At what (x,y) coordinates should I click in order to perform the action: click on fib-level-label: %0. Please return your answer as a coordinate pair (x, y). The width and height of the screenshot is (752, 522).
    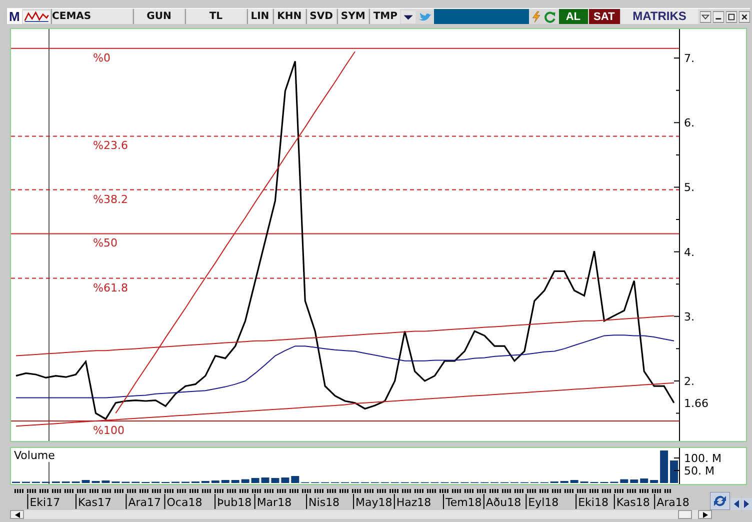
    Looking at the image, I should click on (101, 57).